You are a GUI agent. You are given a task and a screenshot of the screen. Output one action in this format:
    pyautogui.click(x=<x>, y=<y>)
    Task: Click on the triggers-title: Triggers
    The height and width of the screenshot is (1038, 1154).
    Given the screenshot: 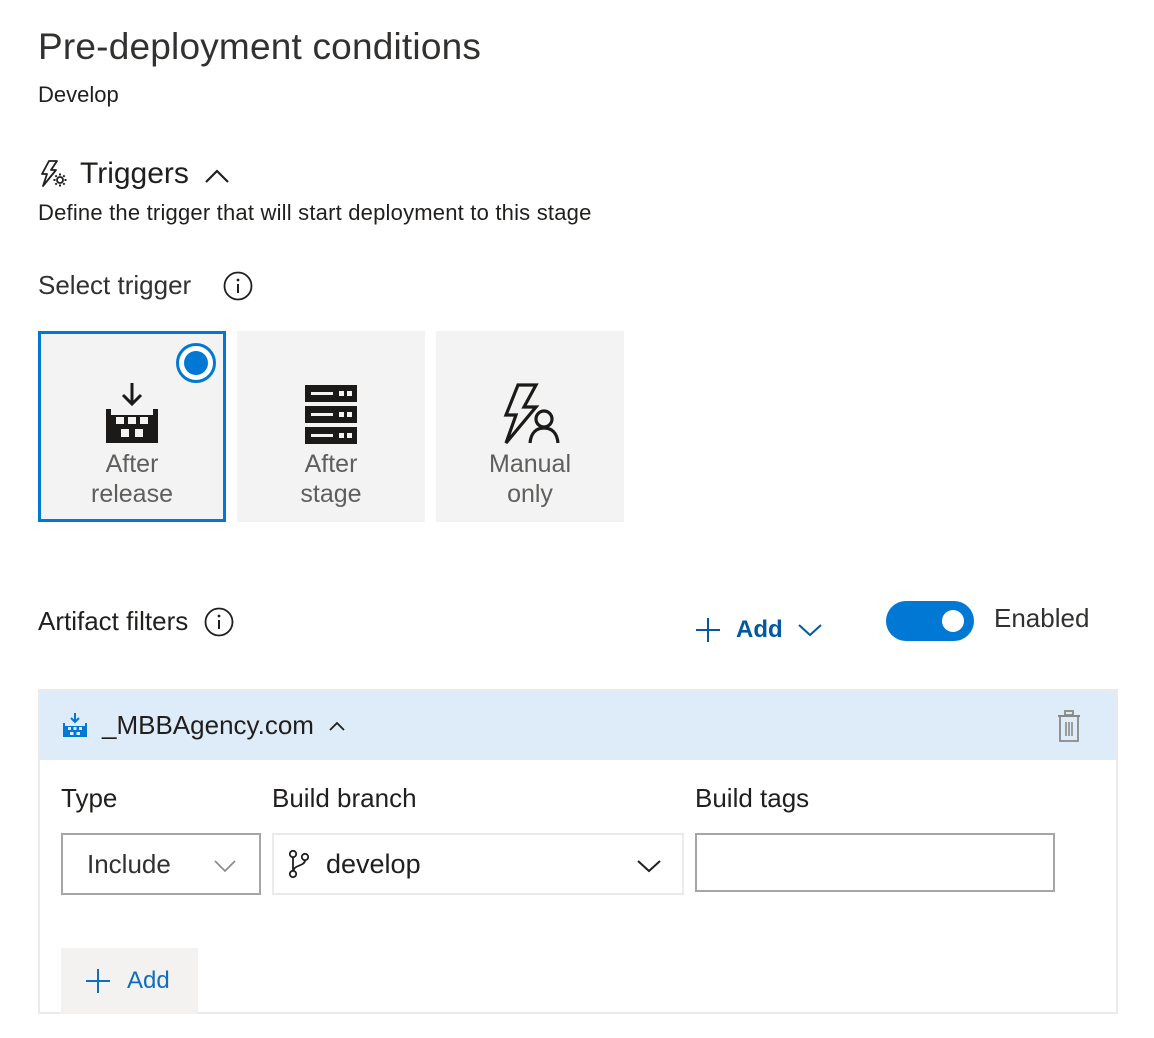 What is the action you would take?
    pyautogui.click(x=134, y=173)
    